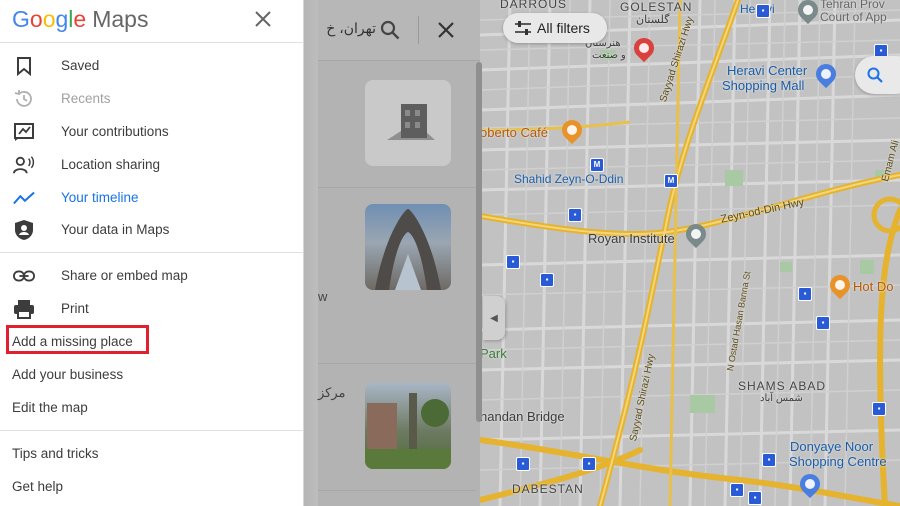  What do you see at coordinates (411, 122) in the screenshot?
I see `building-icon` at bounding box center [411, 122].